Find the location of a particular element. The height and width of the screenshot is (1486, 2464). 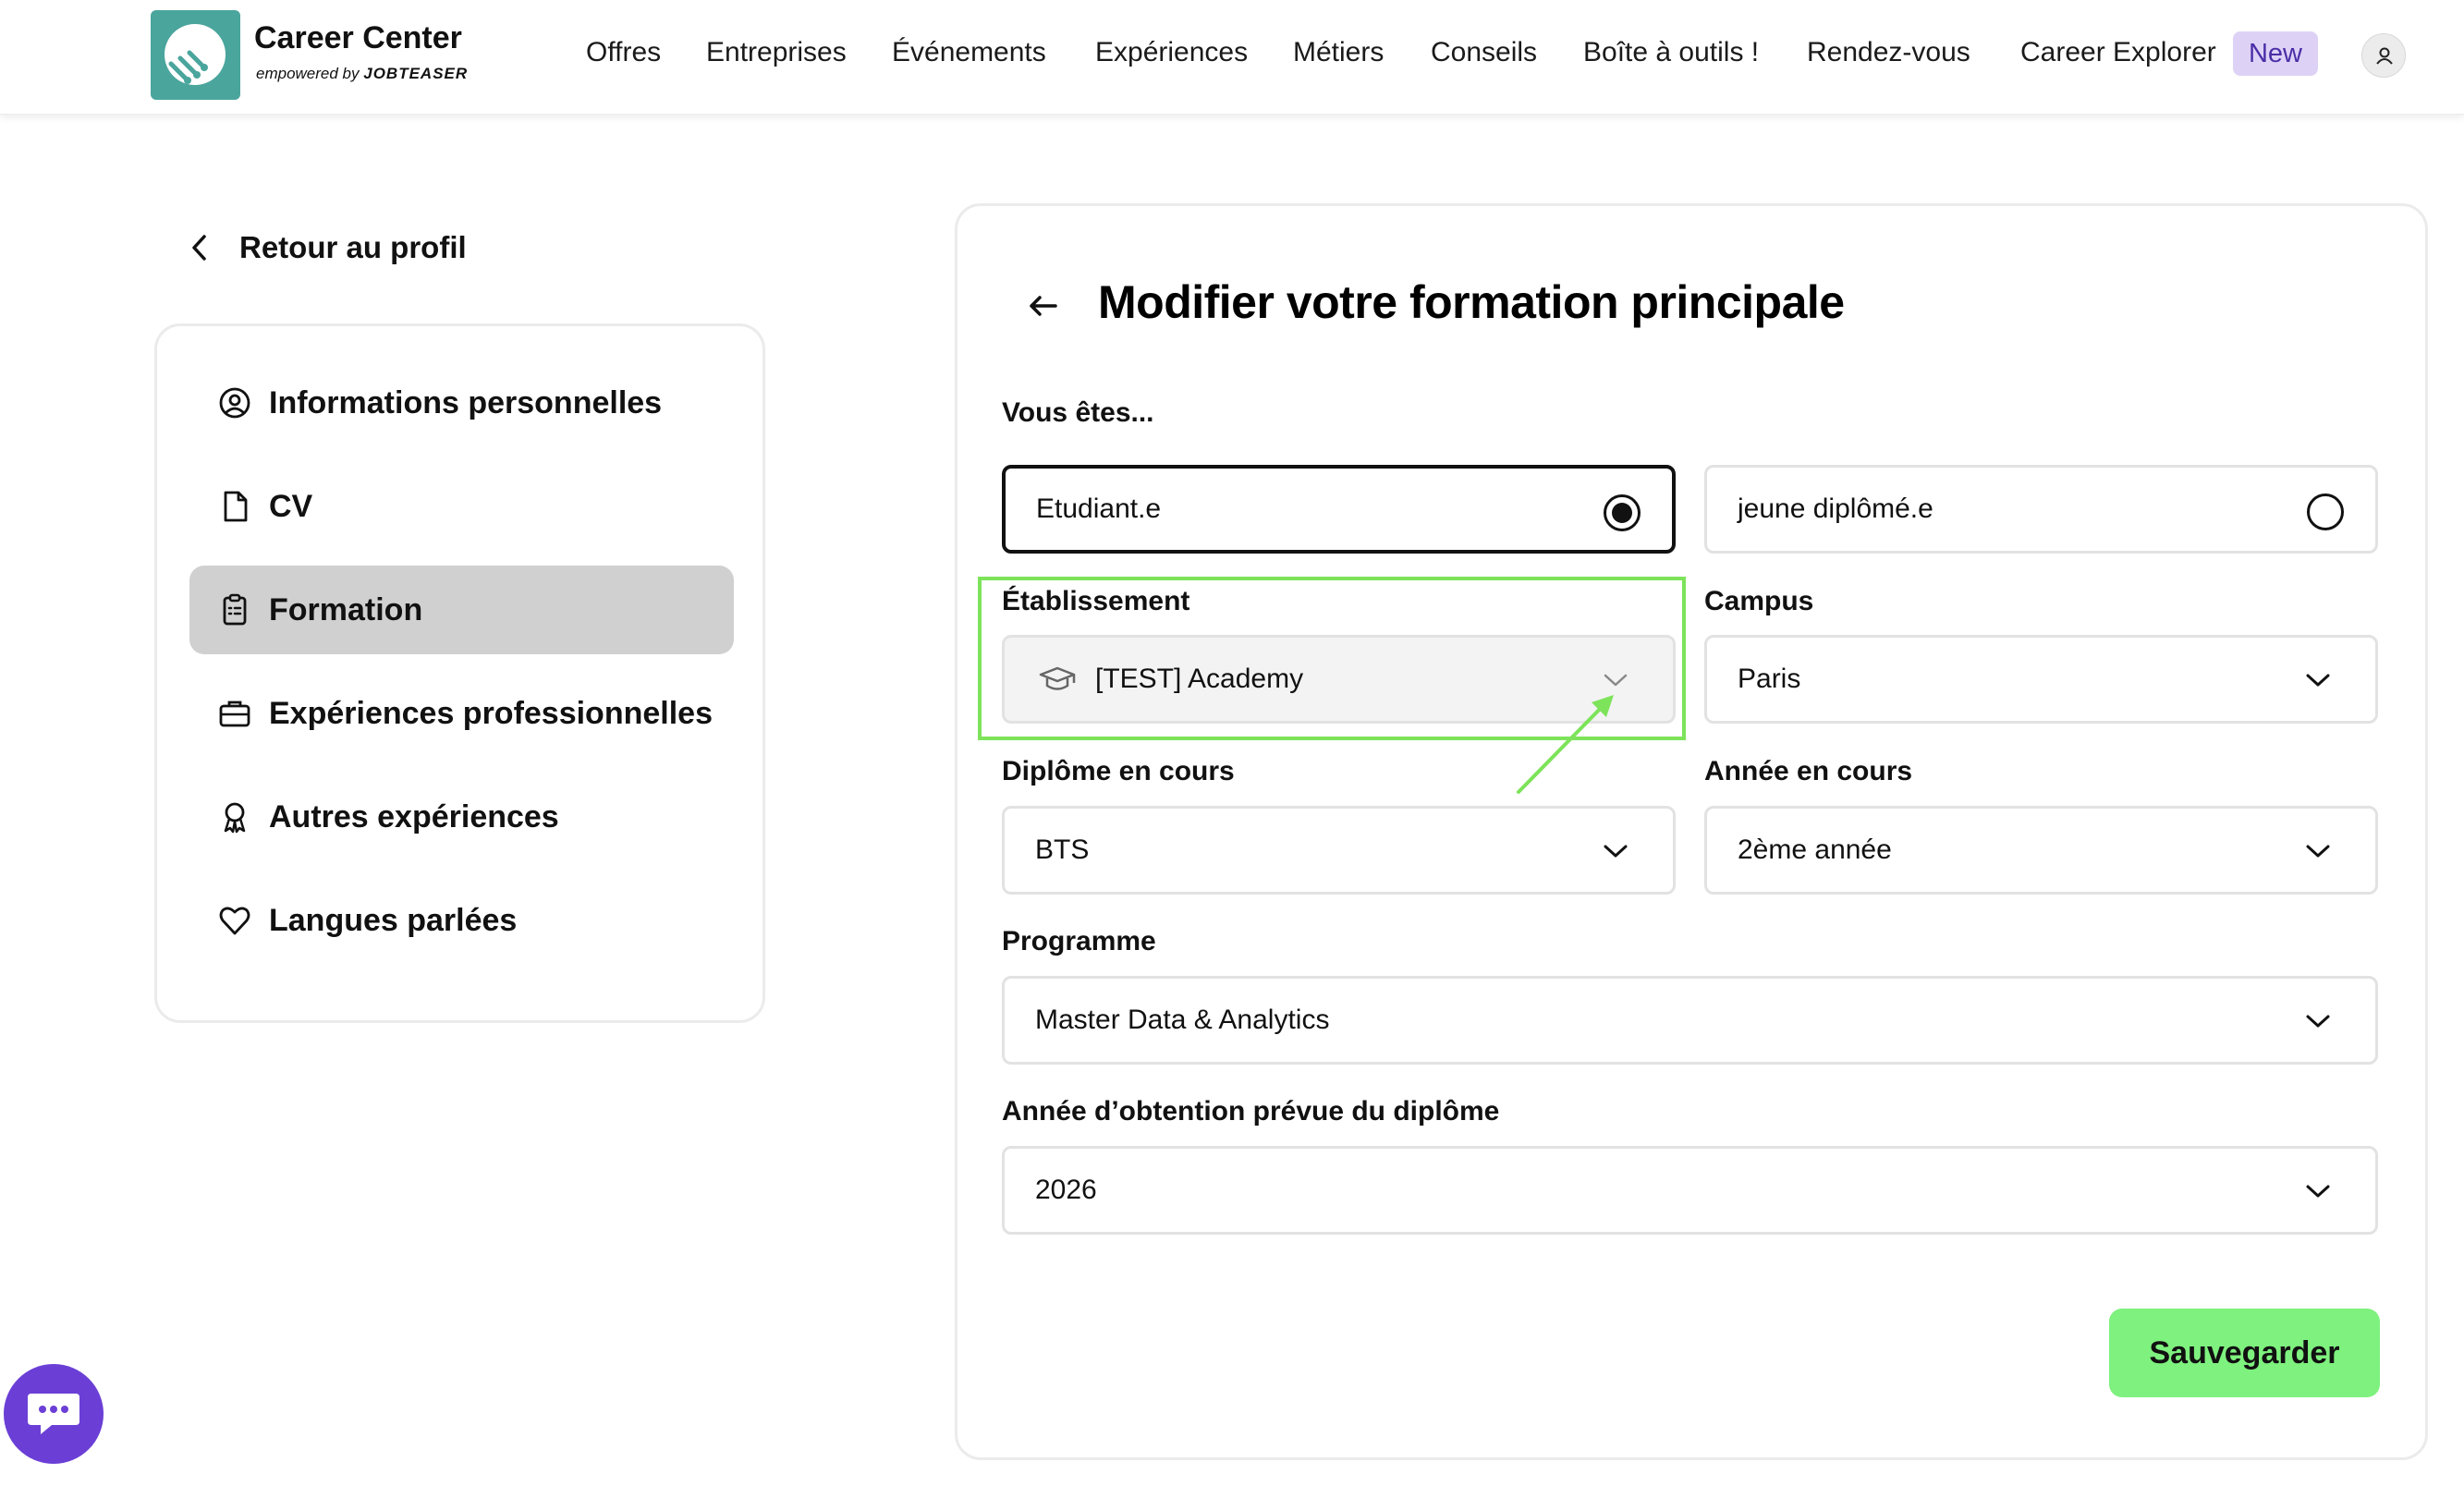

sidebar-item-langues-parlees: Langues parlées is located at coordinates (461, 920).